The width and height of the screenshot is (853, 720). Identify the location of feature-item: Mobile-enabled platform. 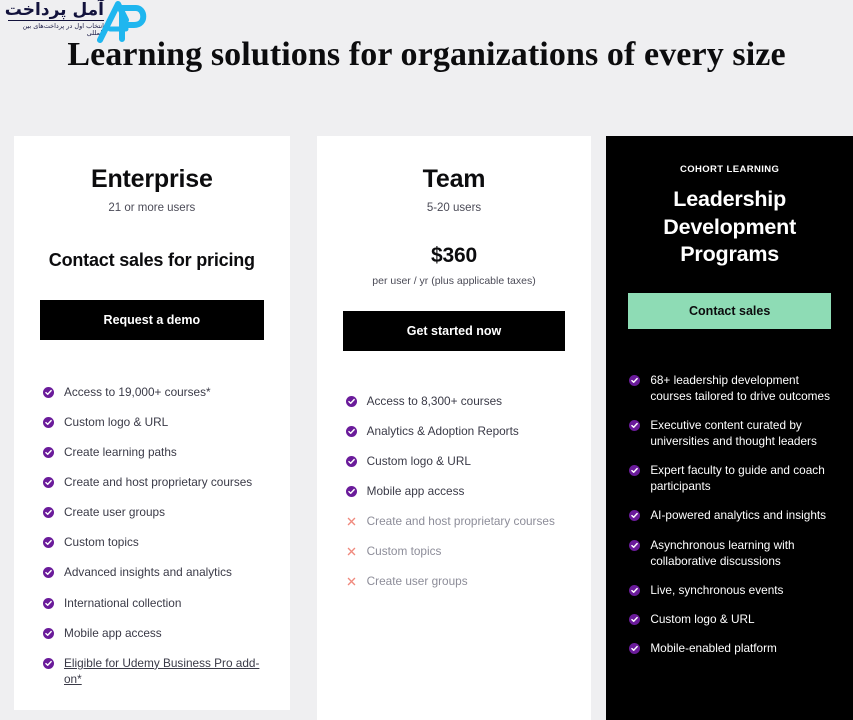
(730, 648).